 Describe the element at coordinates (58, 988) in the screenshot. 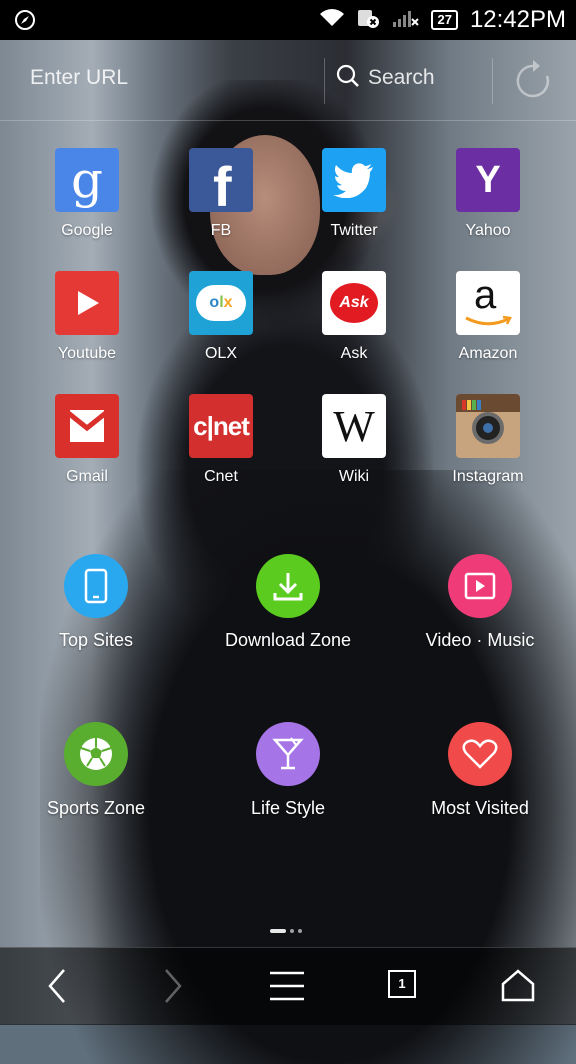

I see `back-icon` at that location.